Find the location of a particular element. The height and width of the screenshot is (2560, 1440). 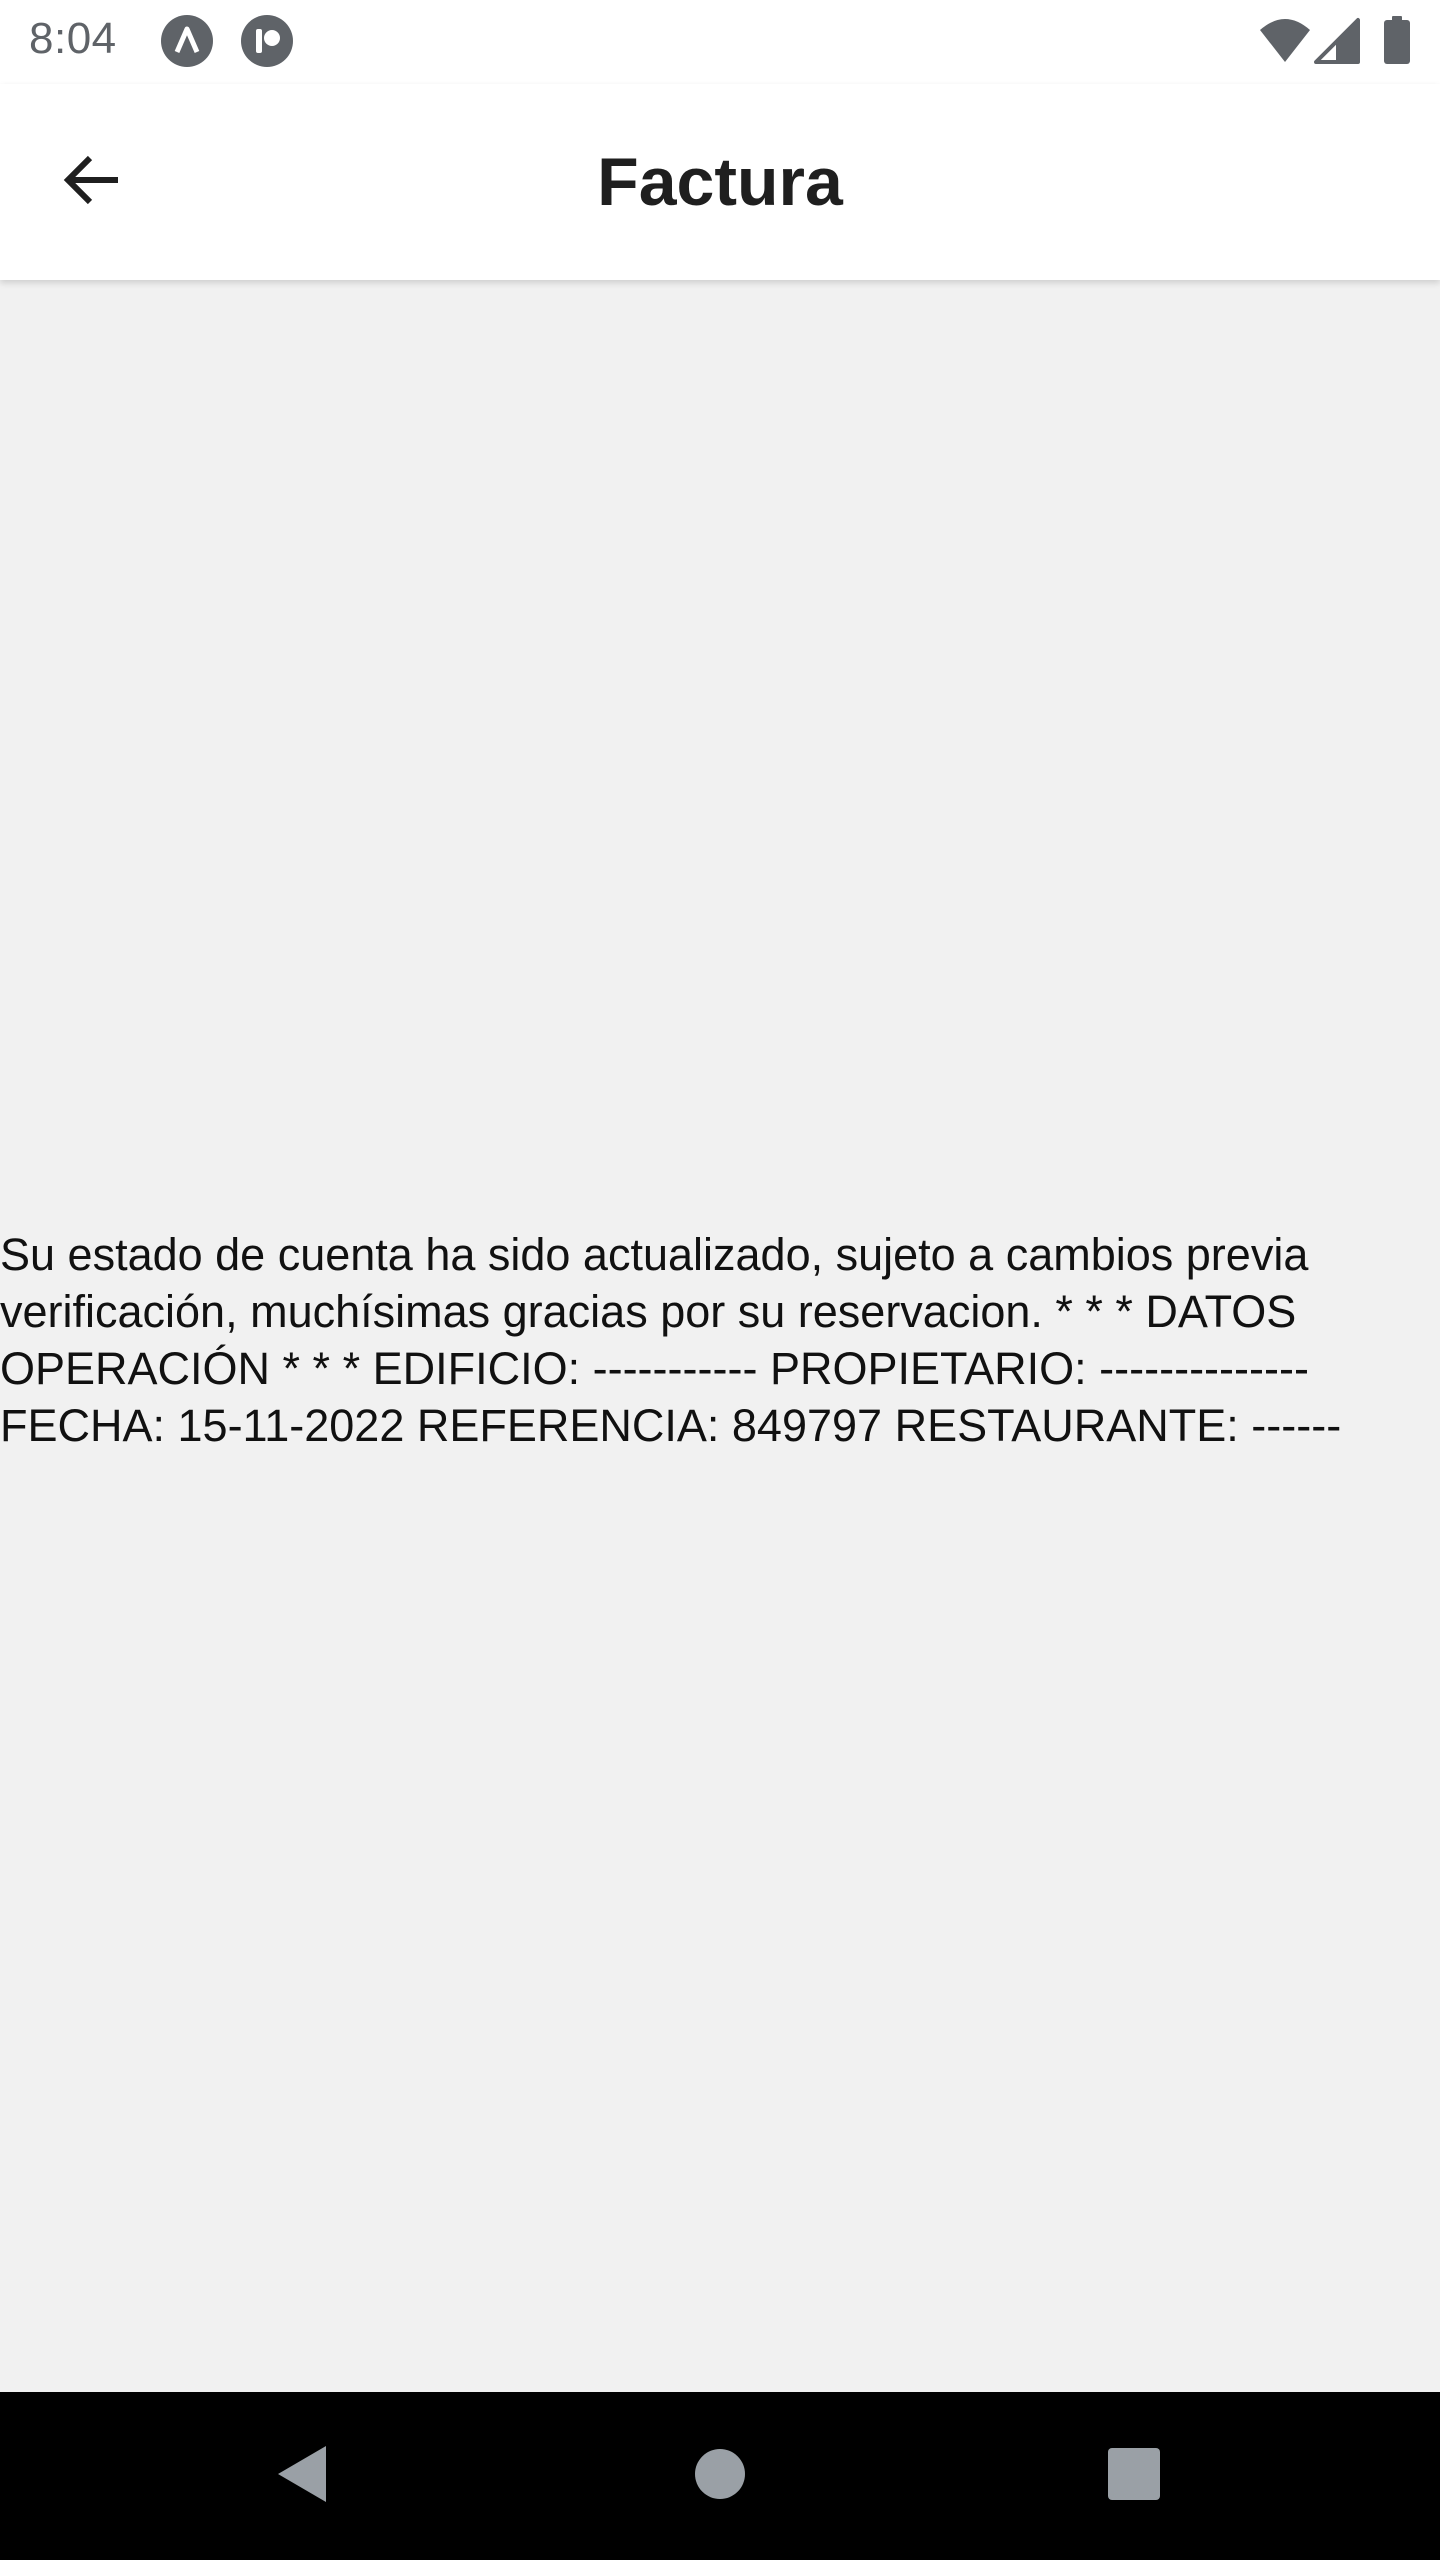

back-triangle-icon is located at coordinates (302, 2476).